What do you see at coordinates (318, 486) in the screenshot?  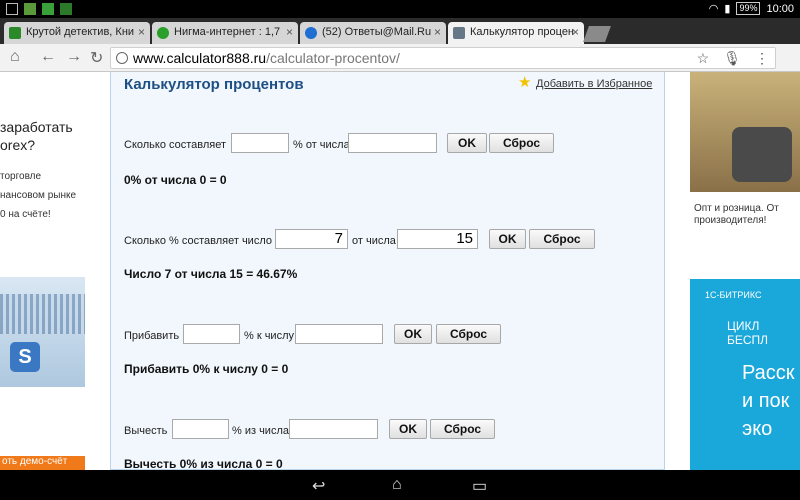 I see `back-nav-icon: ↩` at bounding box center [318, 486].